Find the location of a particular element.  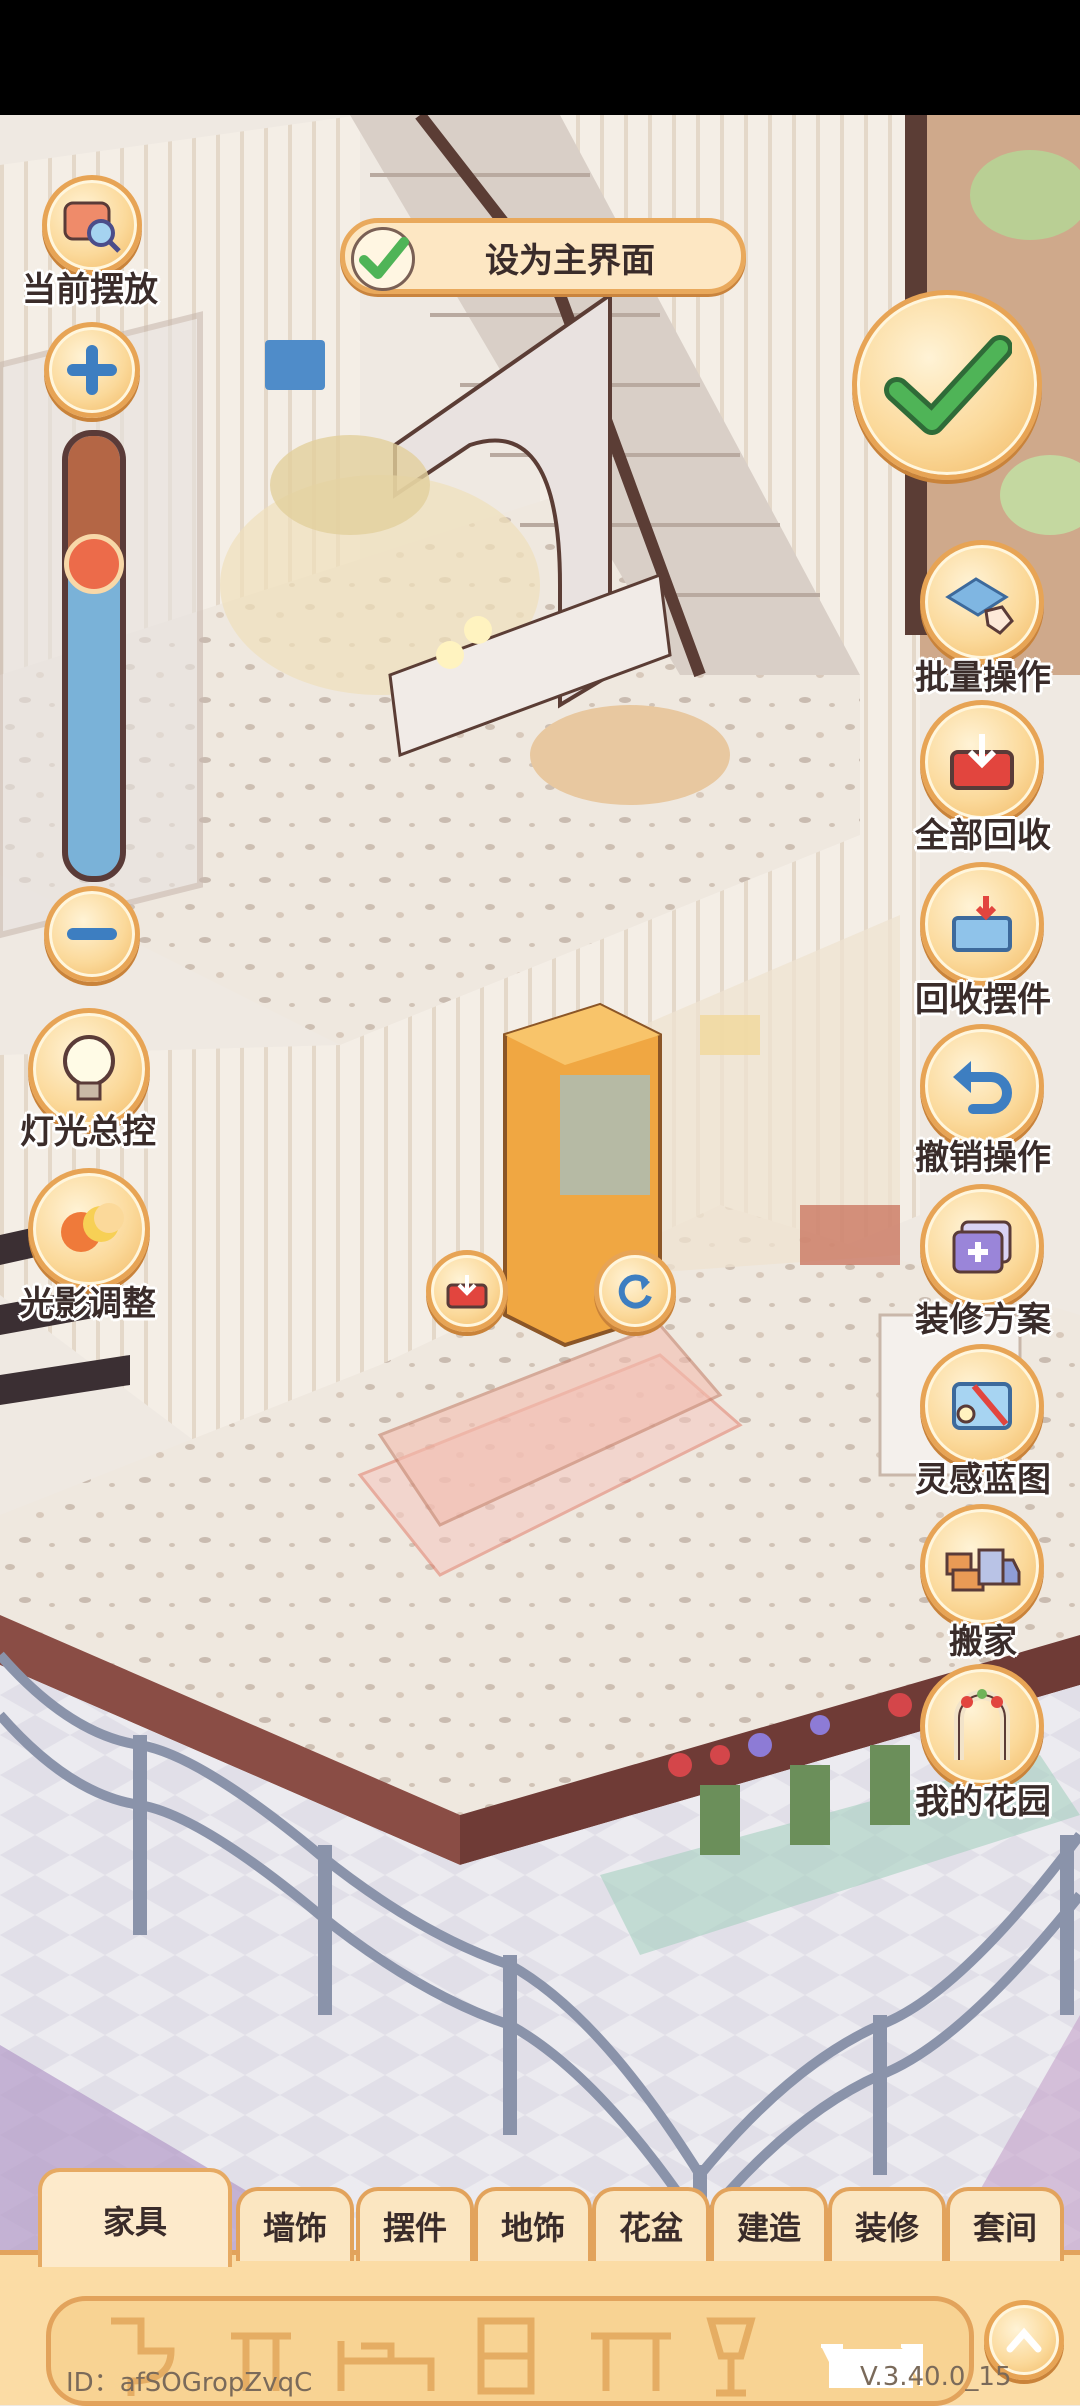

set-main-screen-label: 设为主界面 is located at coordinates (570, 261).